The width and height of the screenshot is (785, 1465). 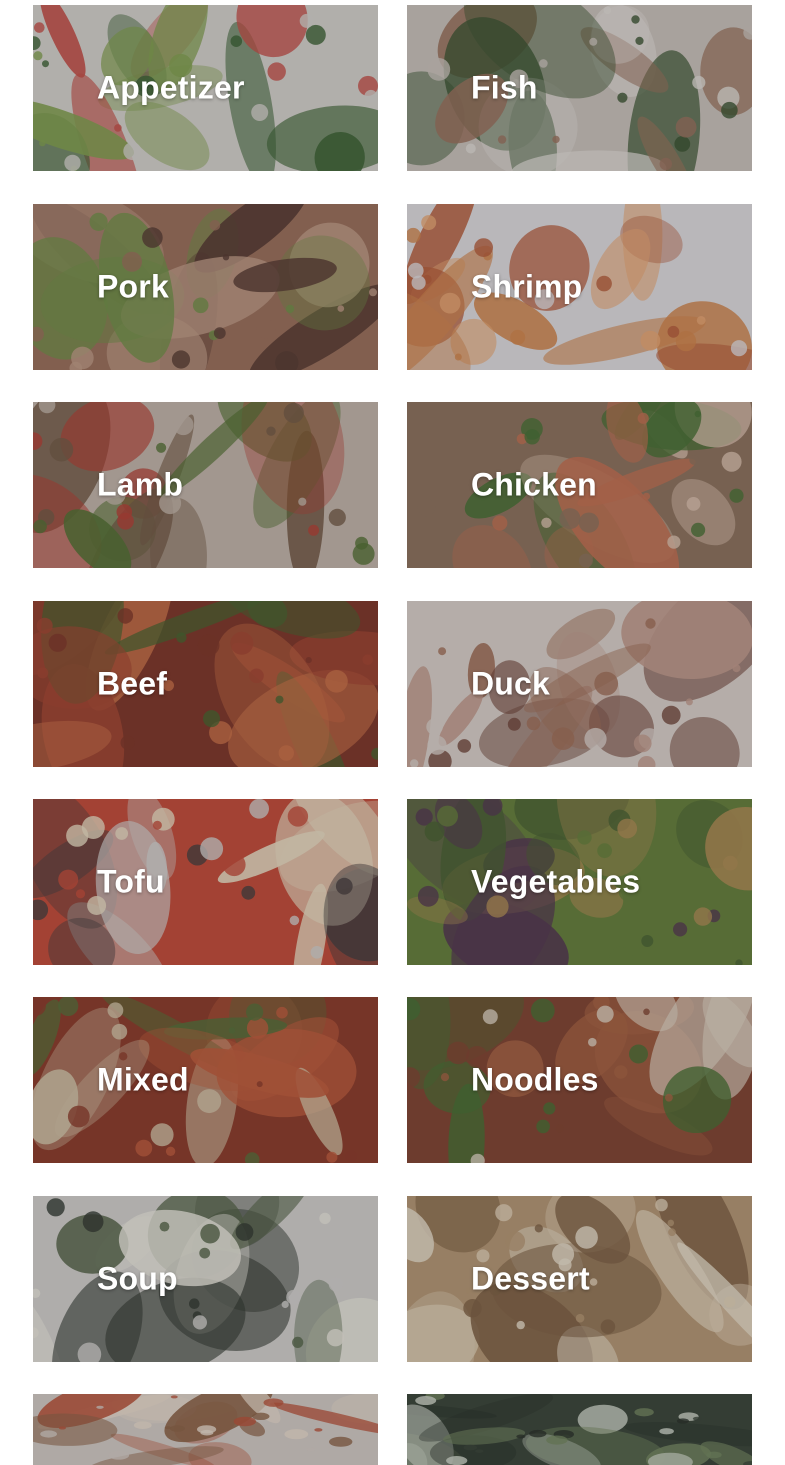 I want to click on category-tile-soup: Soup, so click(x=205, y=1279).